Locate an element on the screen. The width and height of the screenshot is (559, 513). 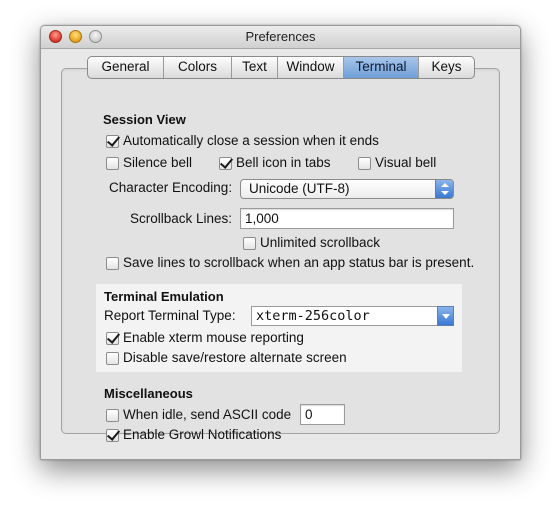
scrollback-lines-label: Scrollback Lines: is located at coordinates (181, 218).